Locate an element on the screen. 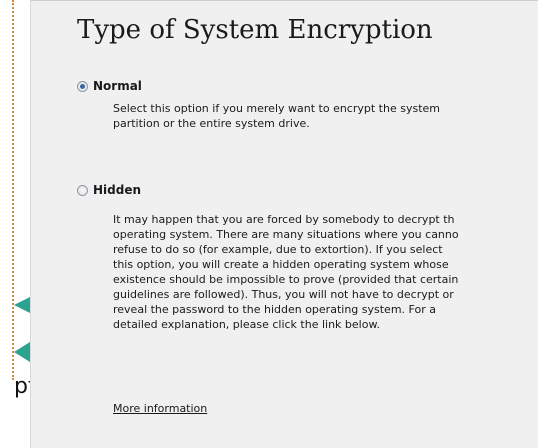 The width and height of the screenshot is (538, 448). radio-normal is located at coordinates (82, 86).